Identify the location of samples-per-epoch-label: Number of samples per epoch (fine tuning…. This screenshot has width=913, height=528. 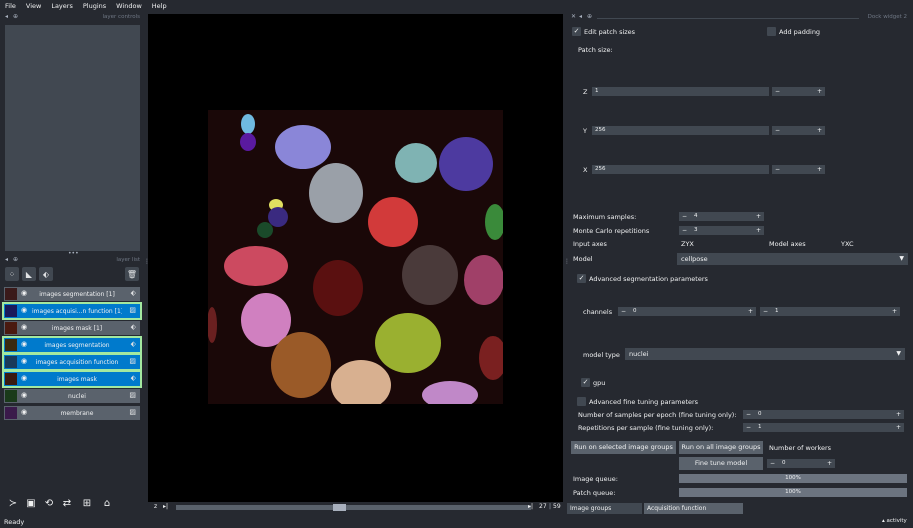
(657, 415).